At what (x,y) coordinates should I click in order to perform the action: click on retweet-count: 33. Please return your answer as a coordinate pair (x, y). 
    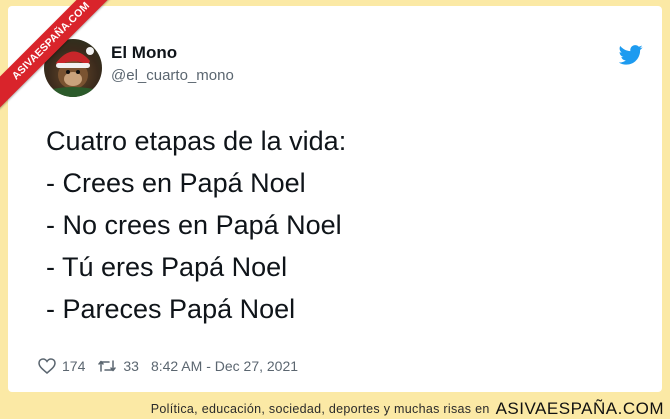
    Looking at the image, I should click on (131, 366).